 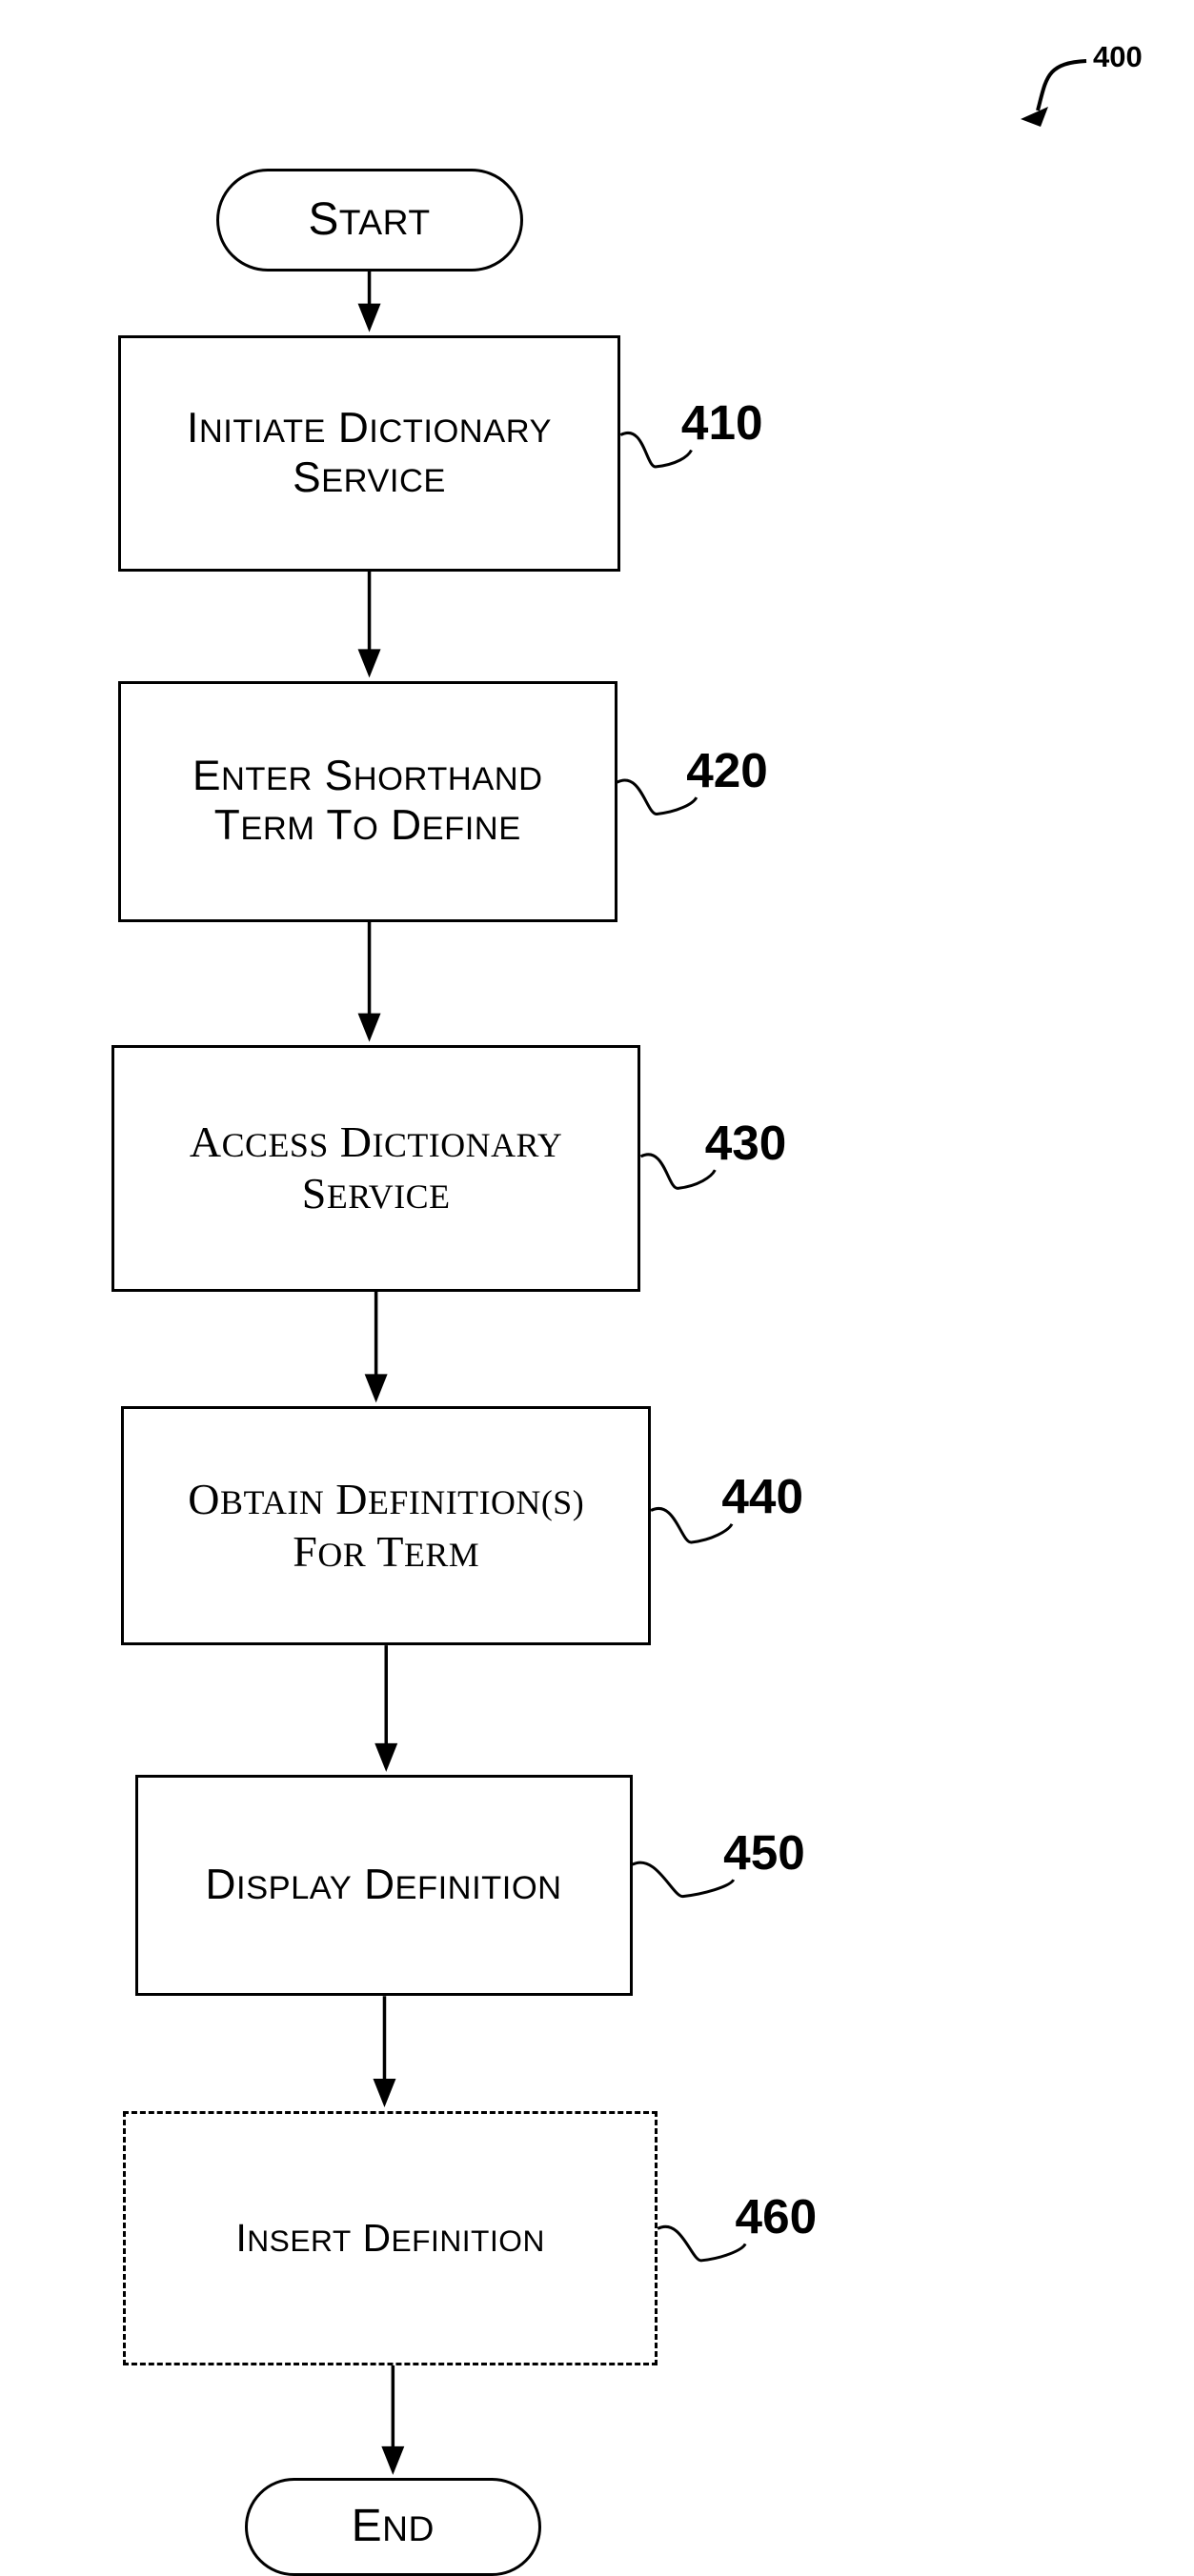 What do you see at coordinates (722, 423) in the screenshot?
I see `step-reference-number-410: 410` at bounding box center [722, 423].